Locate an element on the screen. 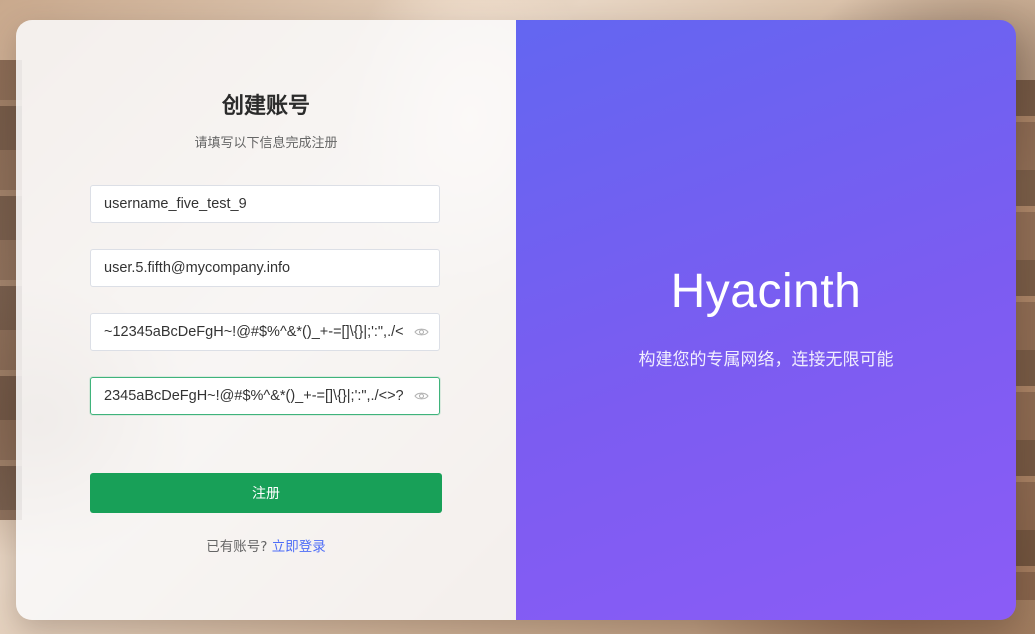 The image size is (1035, 634). login-prompt: 已有账号? 立即登录 is located at coordinates (266, 545).